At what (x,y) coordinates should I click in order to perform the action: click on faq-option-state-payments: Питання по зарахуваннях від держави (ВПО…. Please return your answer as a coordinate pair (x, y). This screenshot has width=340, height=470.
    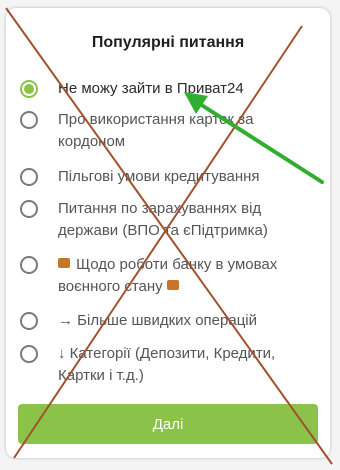
    Looking at the image, I should click on (168, 220).